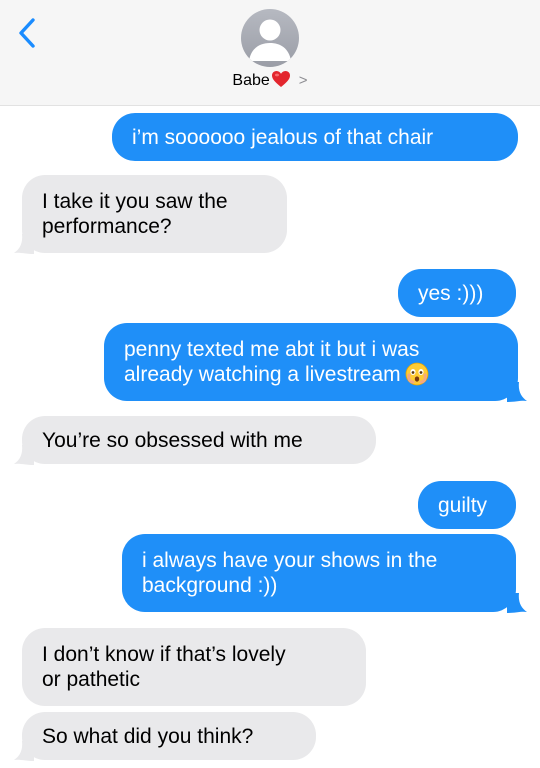 The width and height of the screenshot is (540, 768). What do you see at coordinates (135, 214) in the screenshot?
I see `message-text: I take it you saw the performance?` at bounding box center [135, 214].